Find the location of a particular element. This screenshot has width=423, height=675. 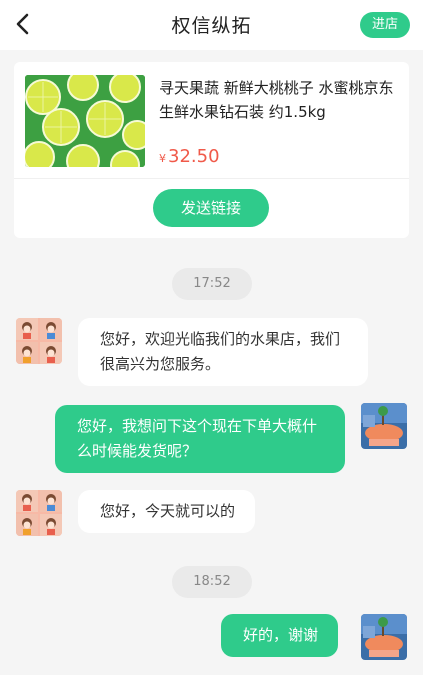

send-link-button: 发送链接 is located at coordinates (211, 208).